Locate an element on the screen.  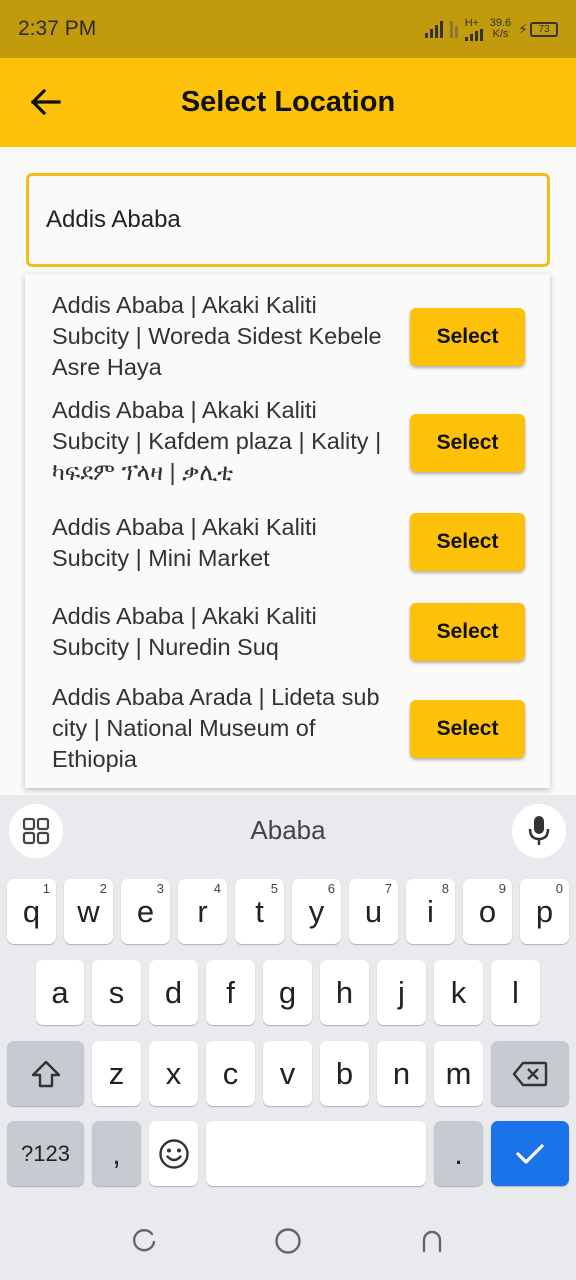
key-h: h is located at coordinates (344, 992).